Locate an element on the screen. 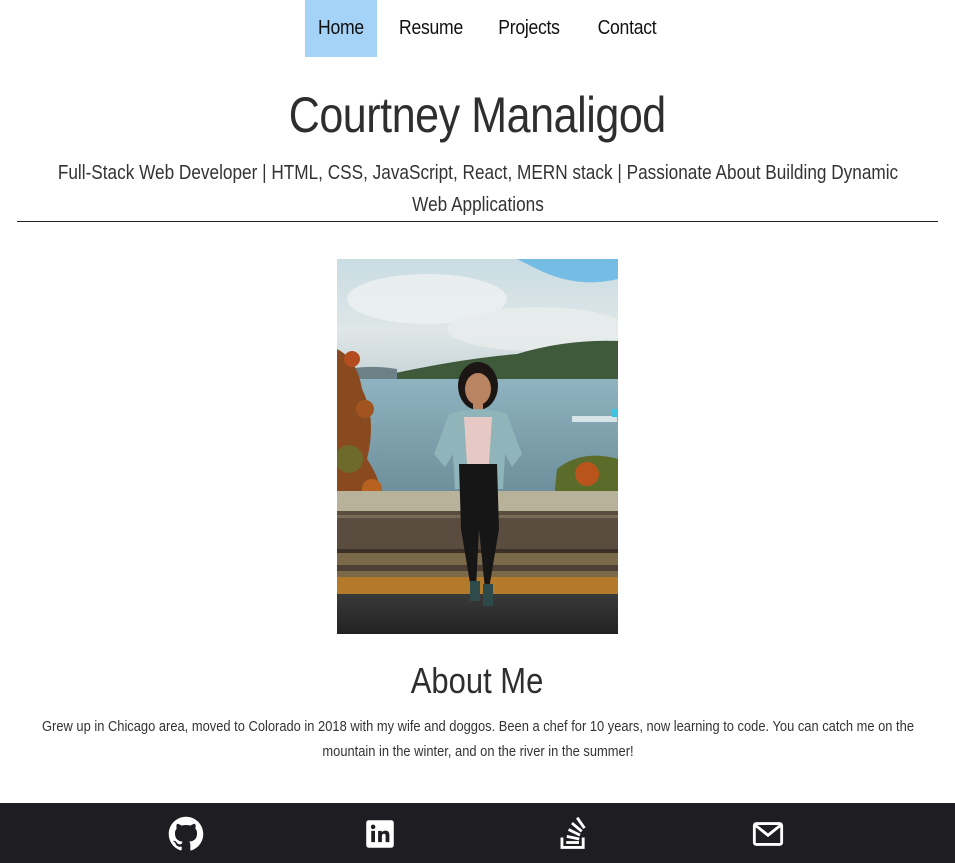 This screenshot has width=955, height=863. header-divider is located at coordinates (477, 221).